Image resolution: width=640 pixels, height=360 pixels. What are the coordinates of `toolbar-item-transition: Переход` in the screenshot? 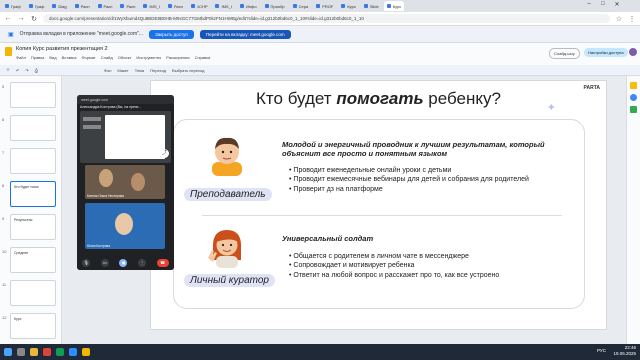 It's located at (158, 70).